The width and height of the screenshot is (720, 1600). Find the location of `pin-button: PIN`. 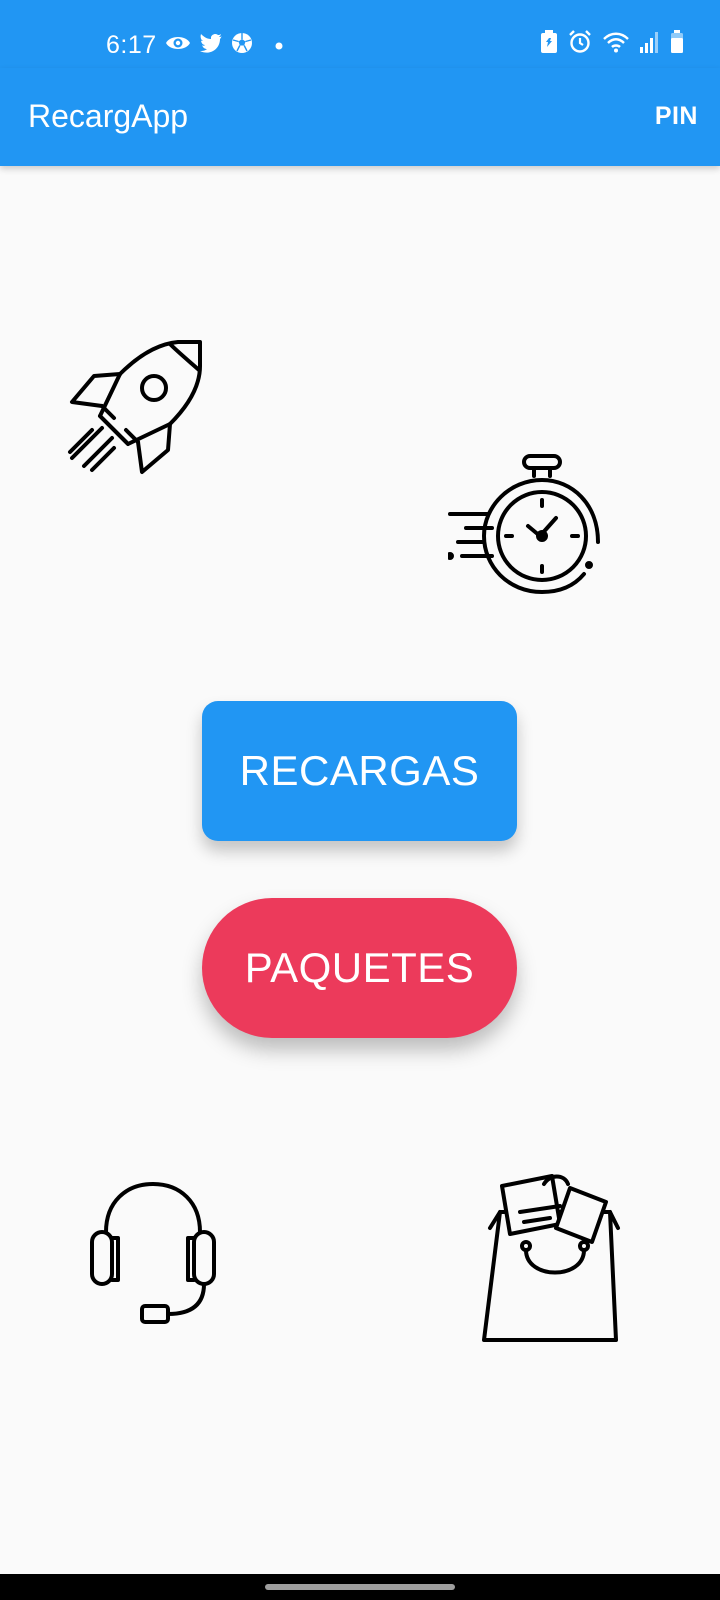

pin-button: PIN is located at coordinates (676, 116).